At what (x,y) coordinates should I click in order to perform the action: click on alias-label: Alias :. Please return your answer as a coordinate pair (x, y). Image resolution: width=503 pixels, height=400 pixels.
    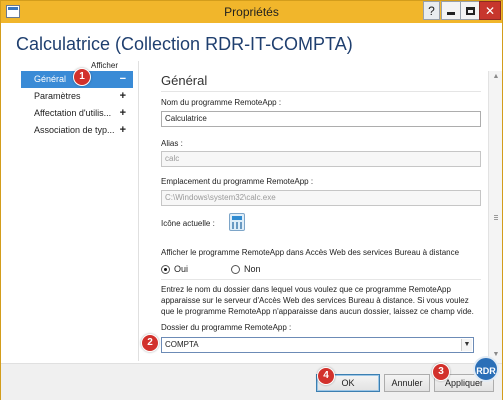
    Looking at the image, I should click on (172, 143).